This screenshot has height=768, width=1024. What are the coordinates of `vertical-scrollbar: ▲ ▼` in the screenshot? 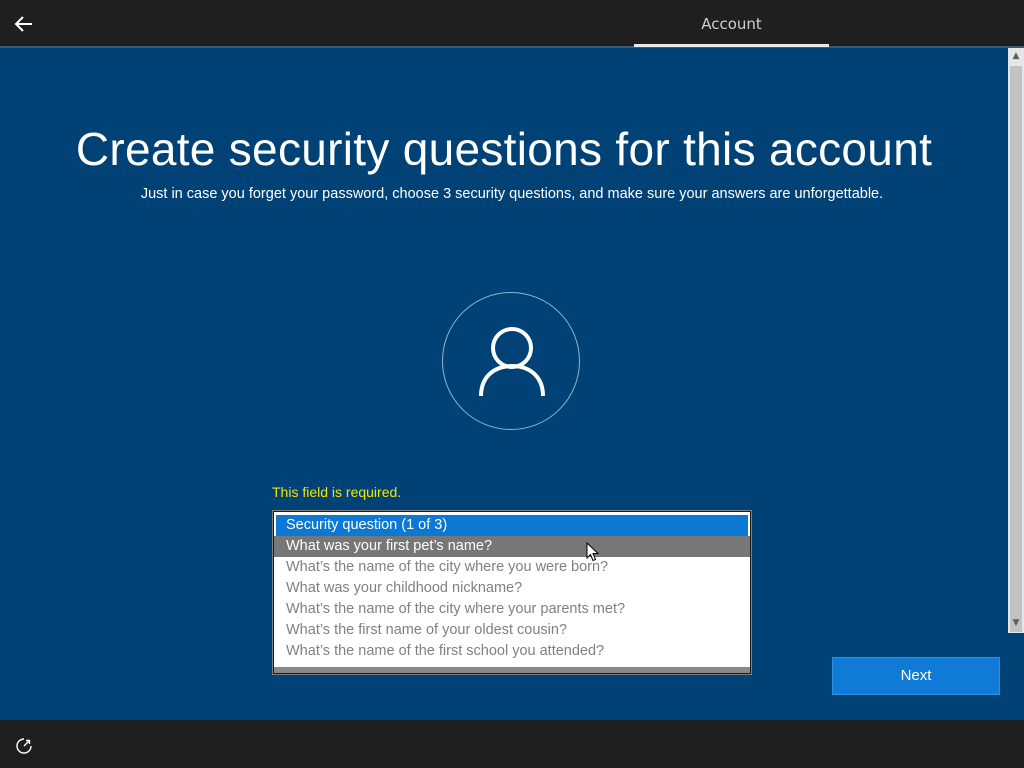 It's located at (1016, 340).